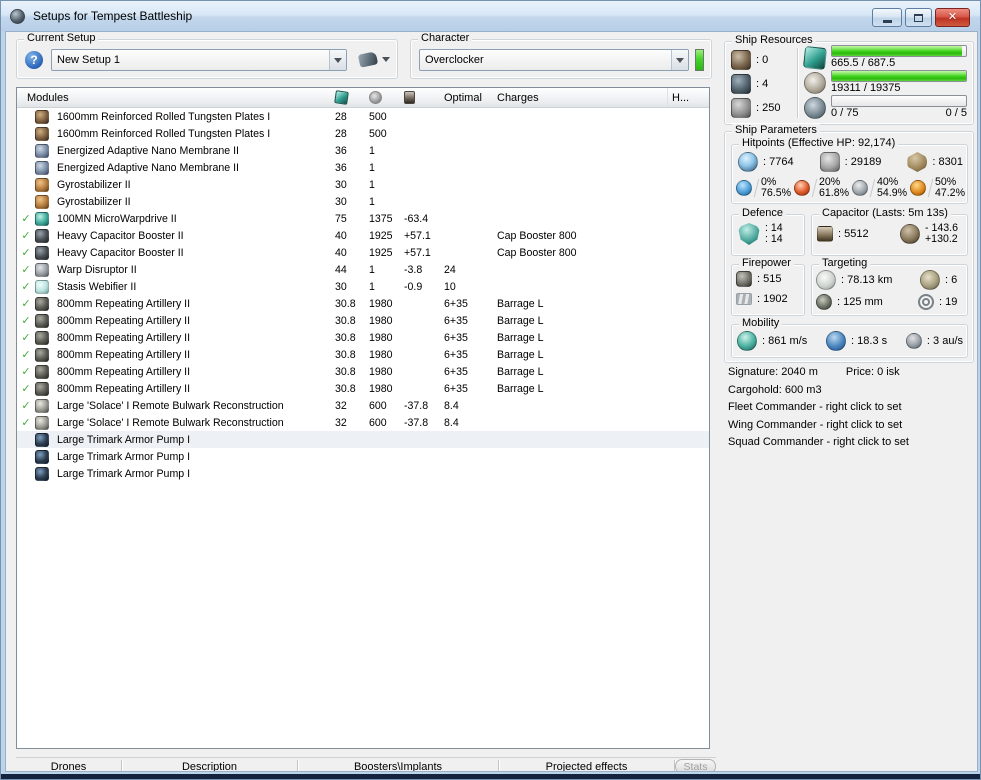 The width and height of the screenshot is (981, 780). Describe the element at coordinates (46, 473) in the screenshot. I see `rig-icon` at that location.